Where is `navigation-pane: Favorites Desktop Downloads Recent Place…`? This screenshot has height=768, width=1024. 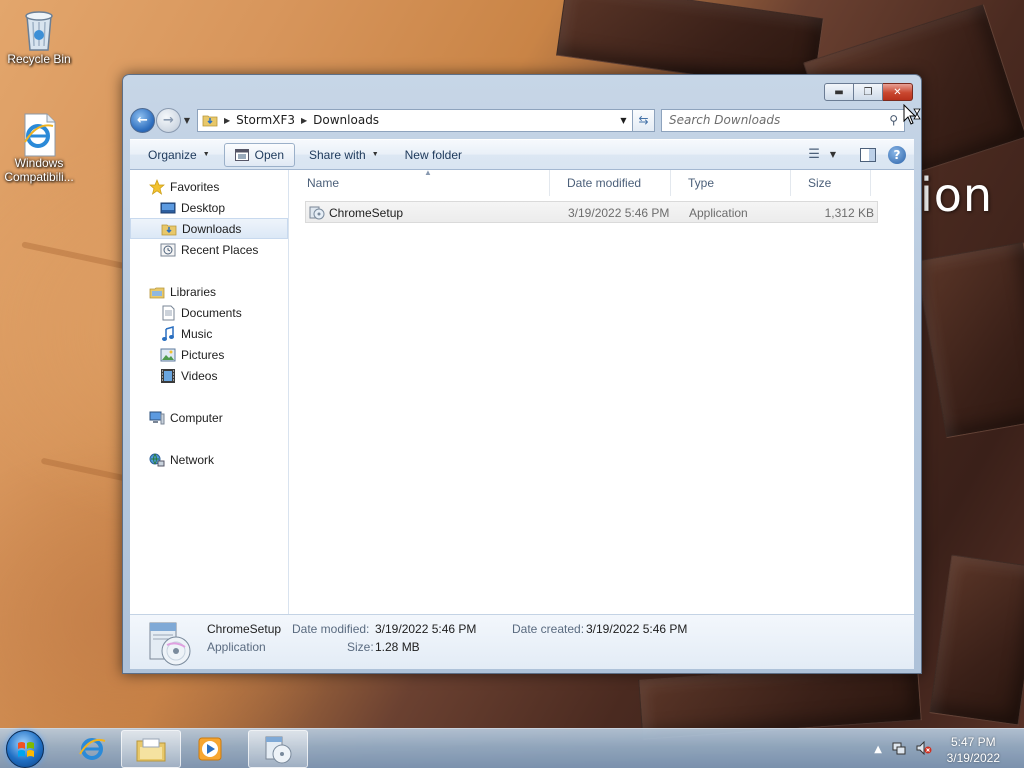
navigation-pane: Favorites Desktop Downloads Recent Place… is located at coordinates (209, 392).